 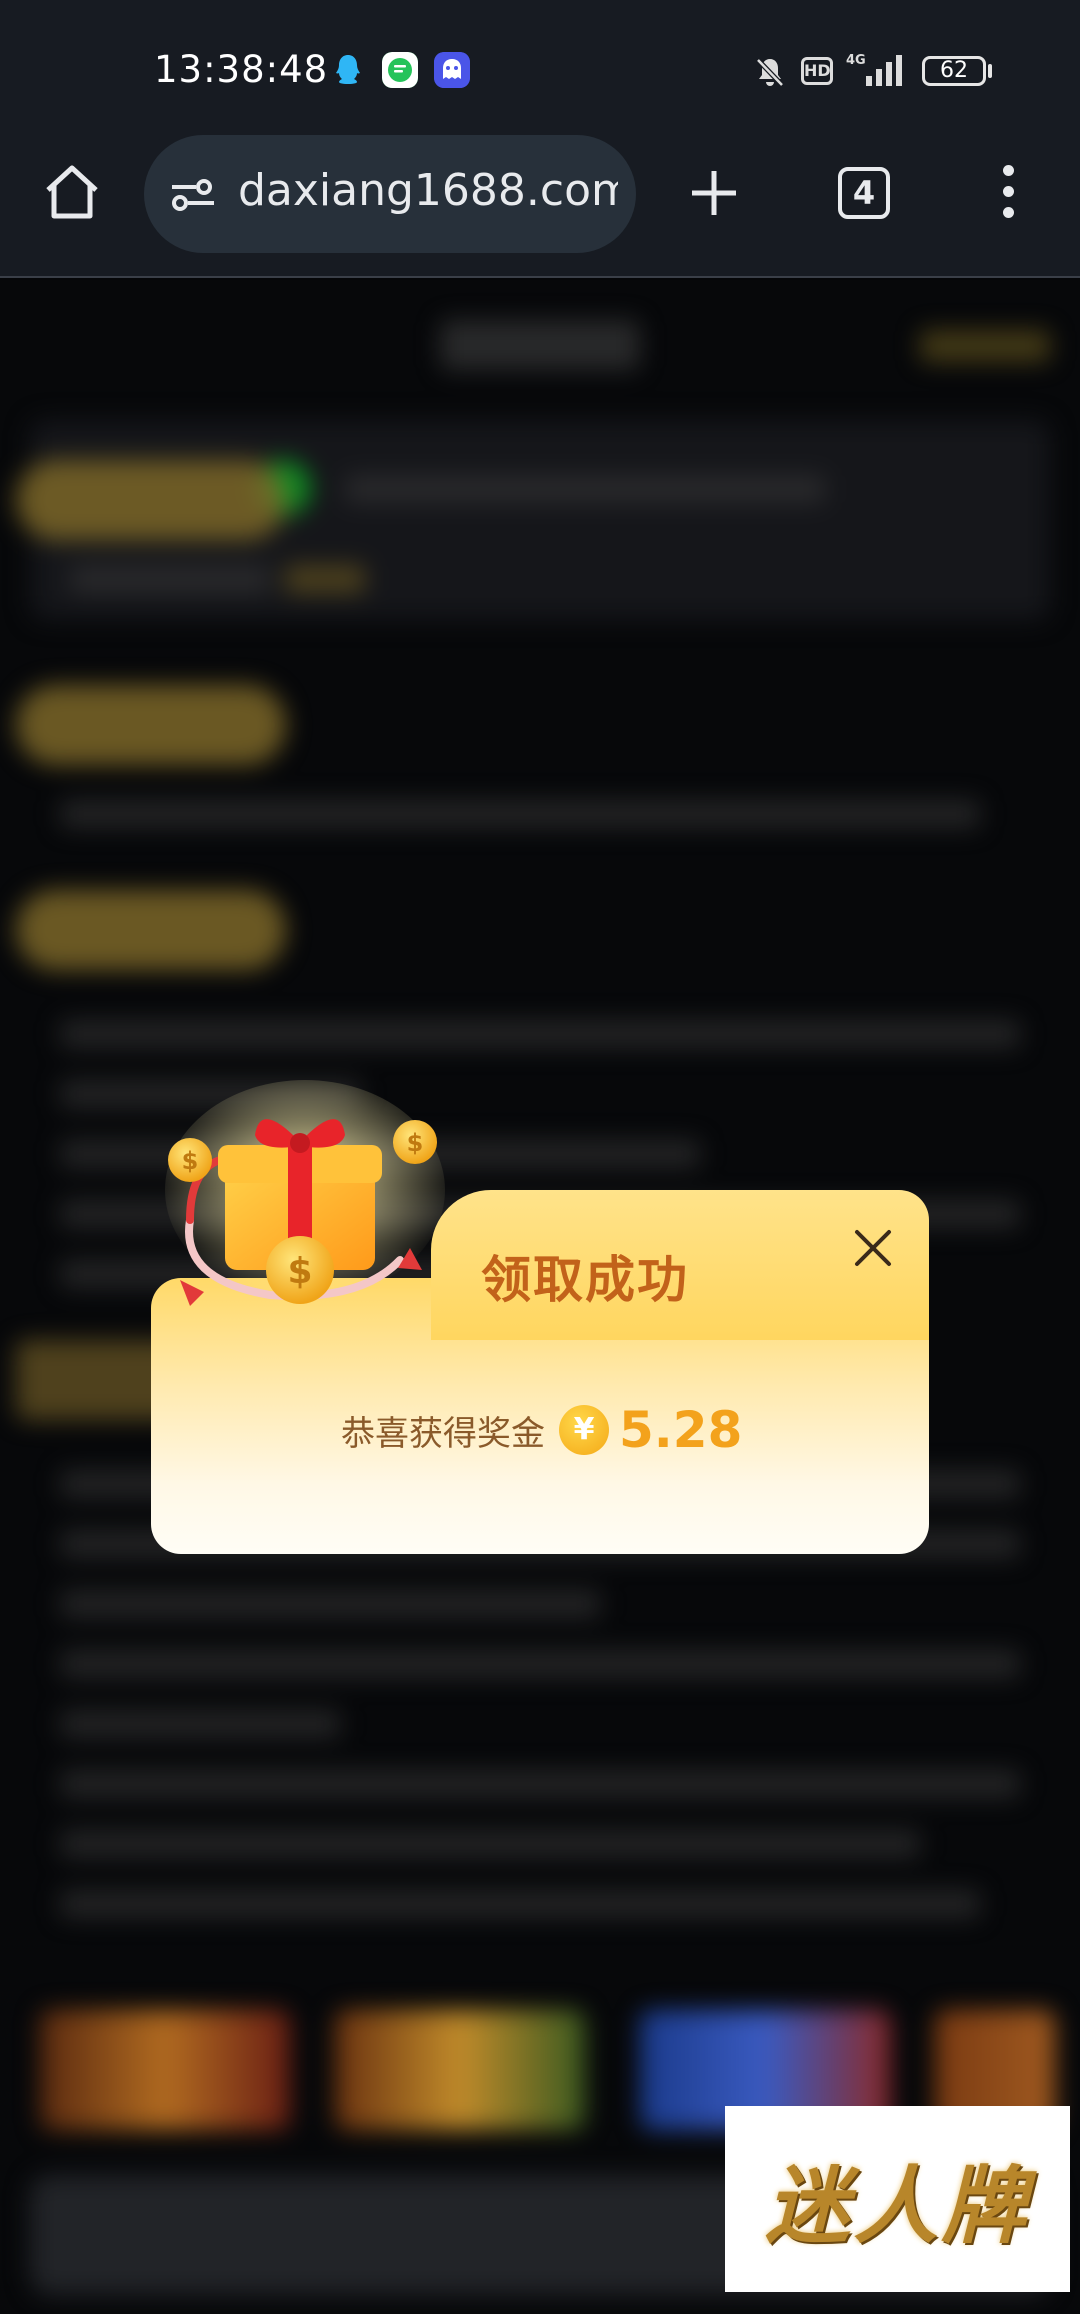 I want to click on hd-badge: HD, so click(x=817, y=71).